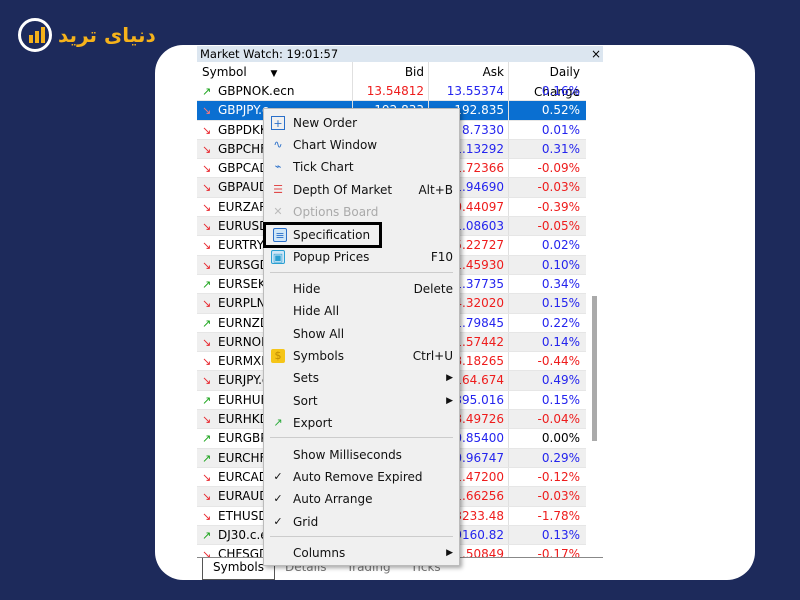 The height and width of the screenshot is (600, 800). What do you see at coordinates (361, 289) in the screenshot?
I see `menu-item-hide: Hide Delete` at bounding box center [361, 289].